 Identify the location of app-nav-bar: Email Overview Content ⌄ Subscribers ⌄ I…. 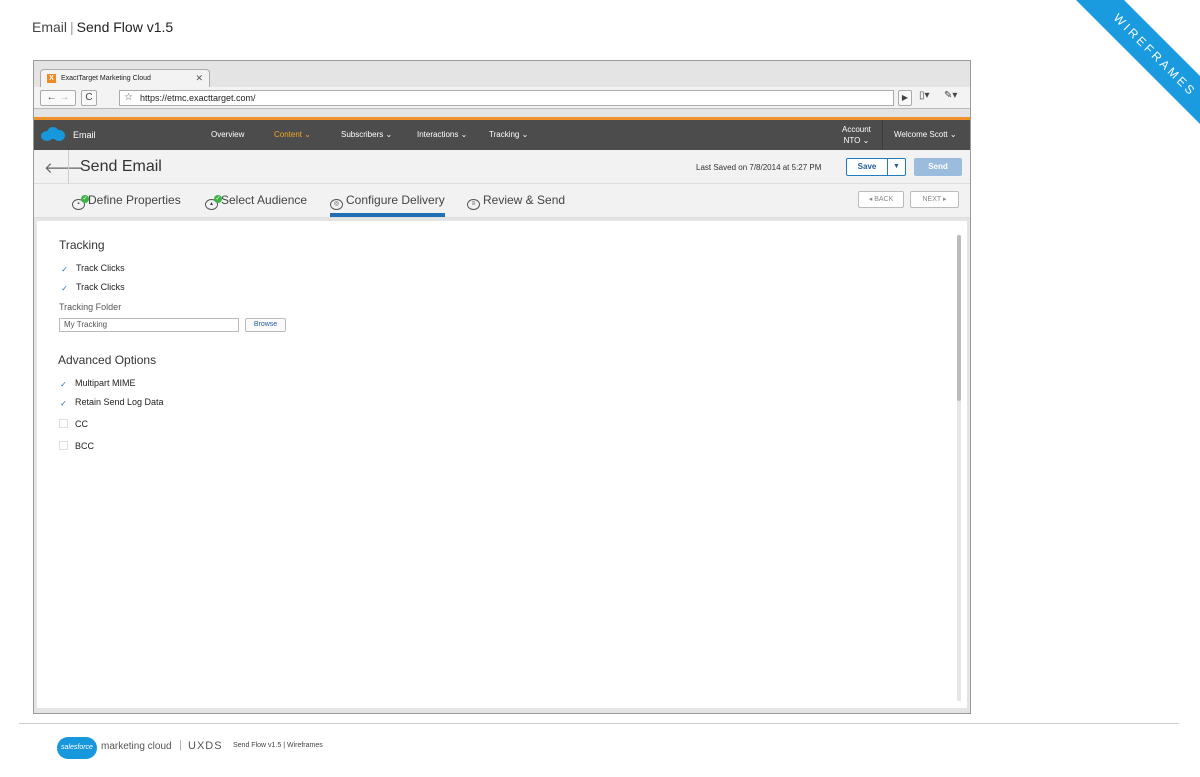
(502, 135).